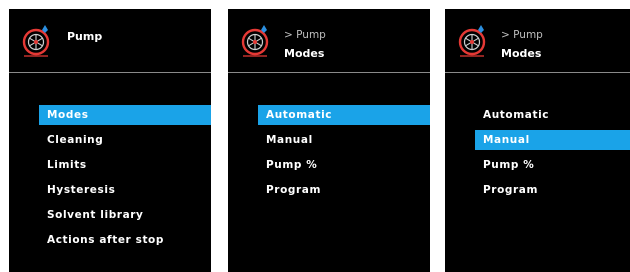  Describe the element at coordinates (85, 36) in the screenshot. I see `screen-title: Pump` at that location.